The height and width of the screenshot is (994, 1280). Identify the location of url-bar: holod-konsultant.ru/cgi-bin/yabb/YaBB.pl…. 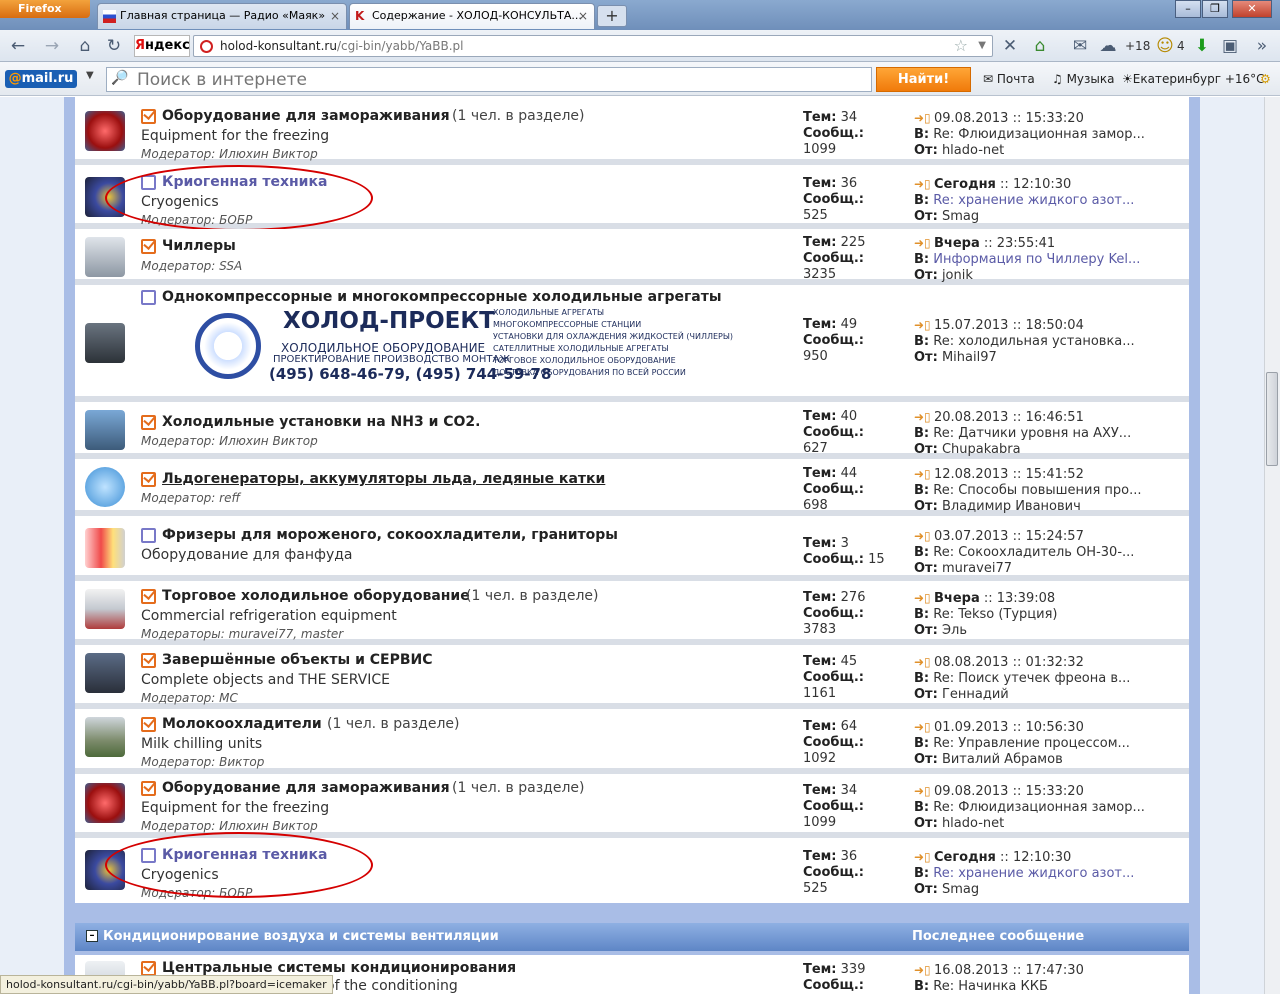
(593, 46).